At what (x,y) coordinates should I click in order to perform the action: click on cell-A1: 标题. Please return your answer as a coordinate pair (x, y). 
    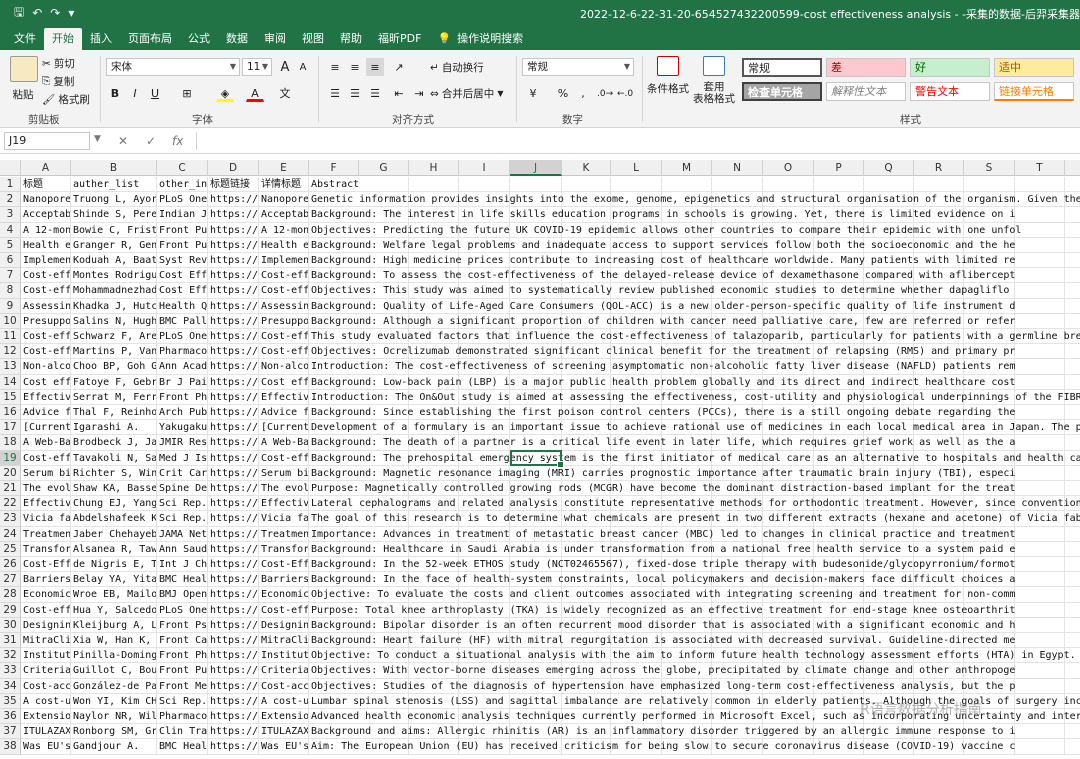
    Looking at the image, I should click on (46, 185).